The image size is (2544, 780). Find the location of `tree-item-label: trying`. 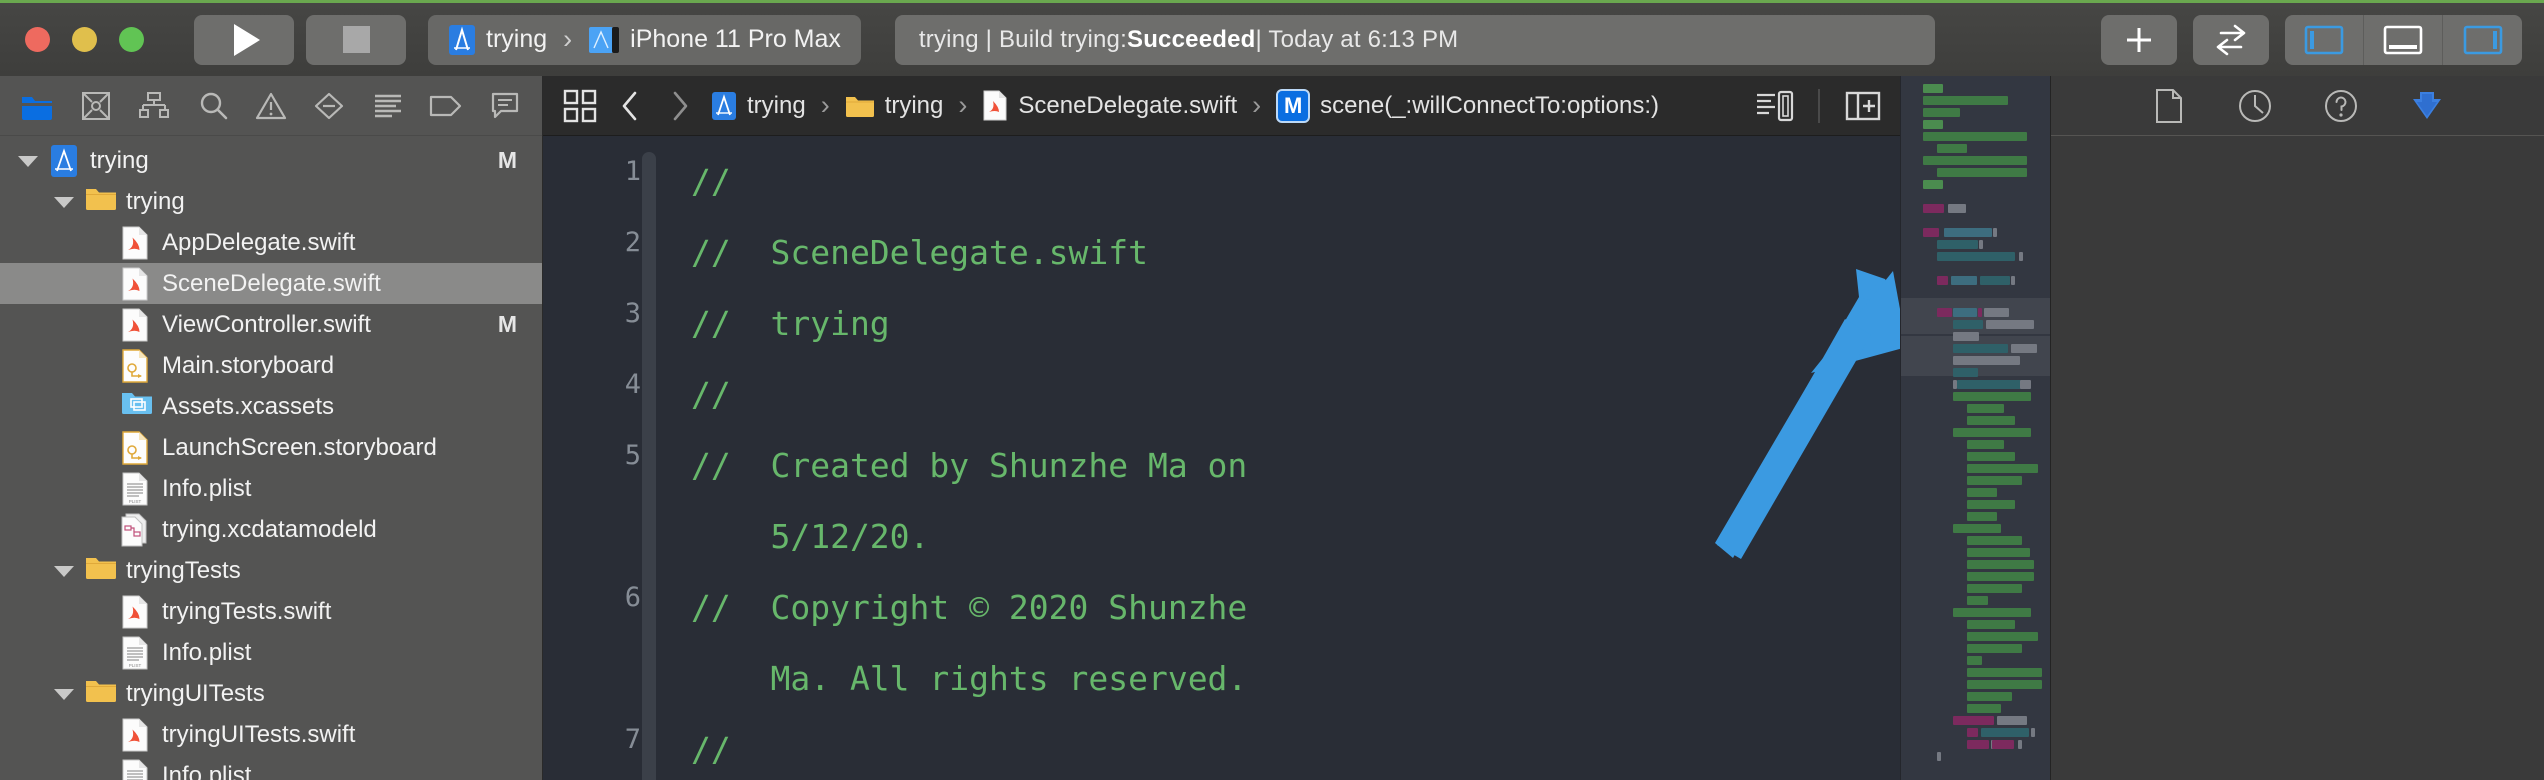

tree-item-label: trying is located at coordinates (155, 201).